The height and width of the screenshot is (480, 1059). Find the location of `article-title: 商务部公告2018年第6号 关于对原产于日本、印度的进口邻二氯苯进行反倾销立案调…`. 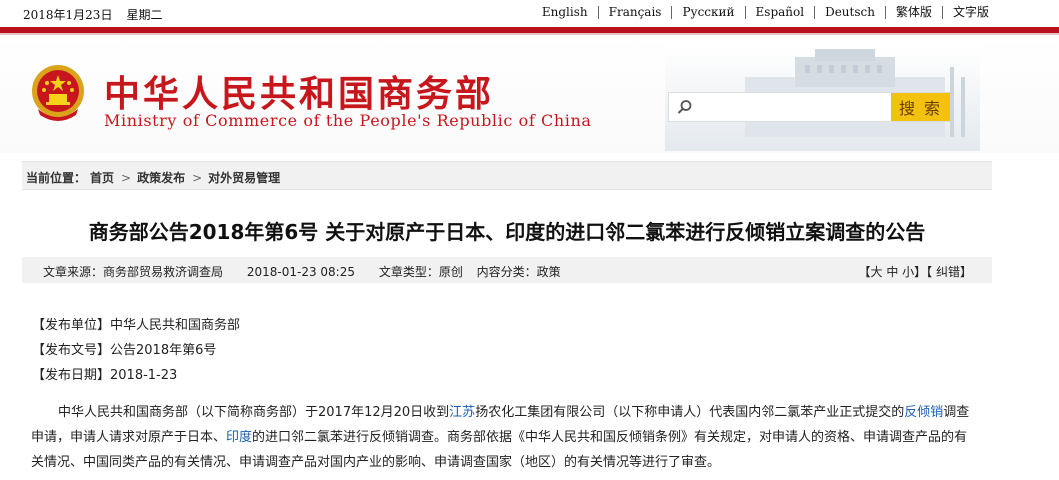

article-title: 商务部公告2018年第6号 关于对原产于日本、印度的进口邻二氯苯进行反倾销立案调… is located at coordinates (507, 232).